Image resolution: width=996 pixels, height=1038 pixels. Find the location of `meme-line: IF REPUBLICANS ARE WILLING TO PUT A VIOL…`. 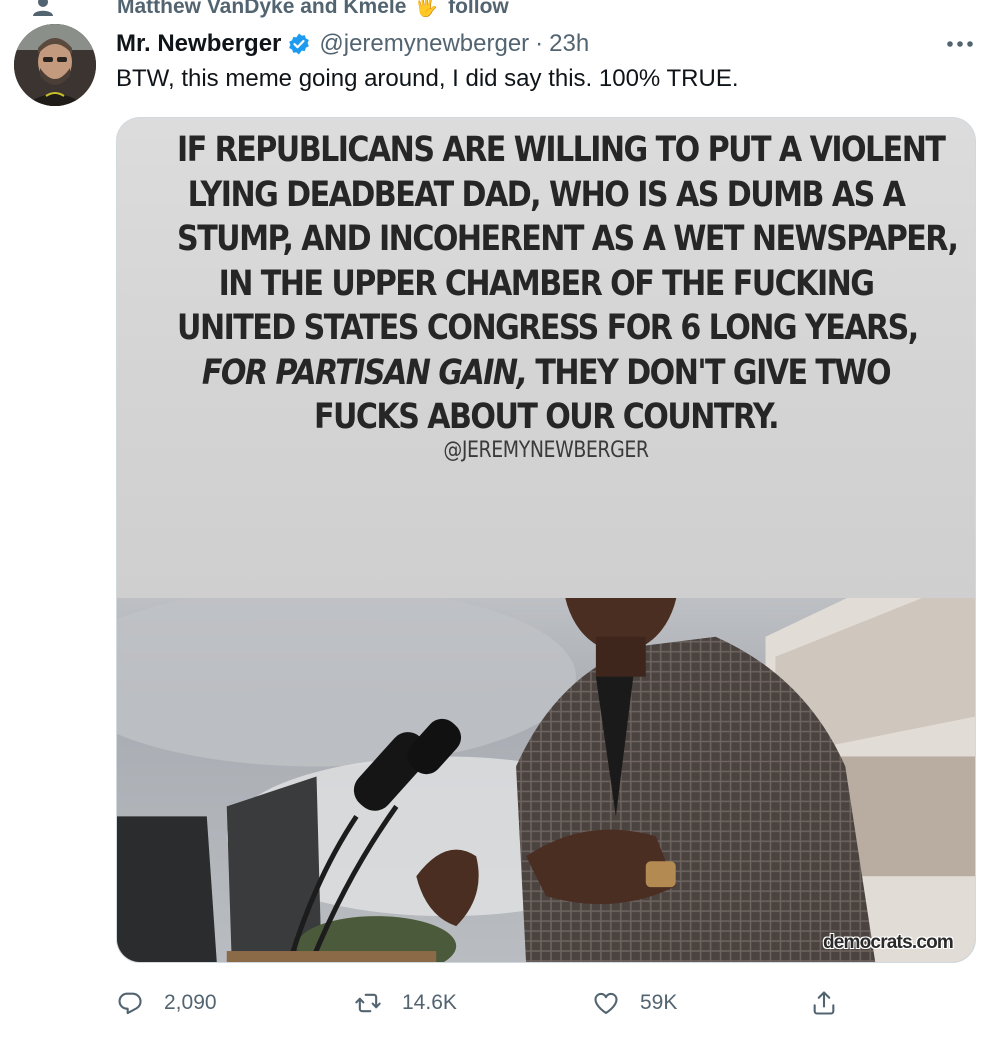

meme-line: IF REPUBLICANS ARE WILLING TO PUT A VIOL… is located at coordinates (561, 150).